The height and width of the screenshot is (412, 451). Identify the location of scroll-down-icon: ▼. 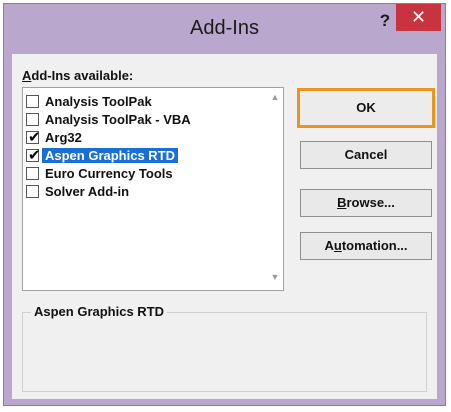
(275, 277).